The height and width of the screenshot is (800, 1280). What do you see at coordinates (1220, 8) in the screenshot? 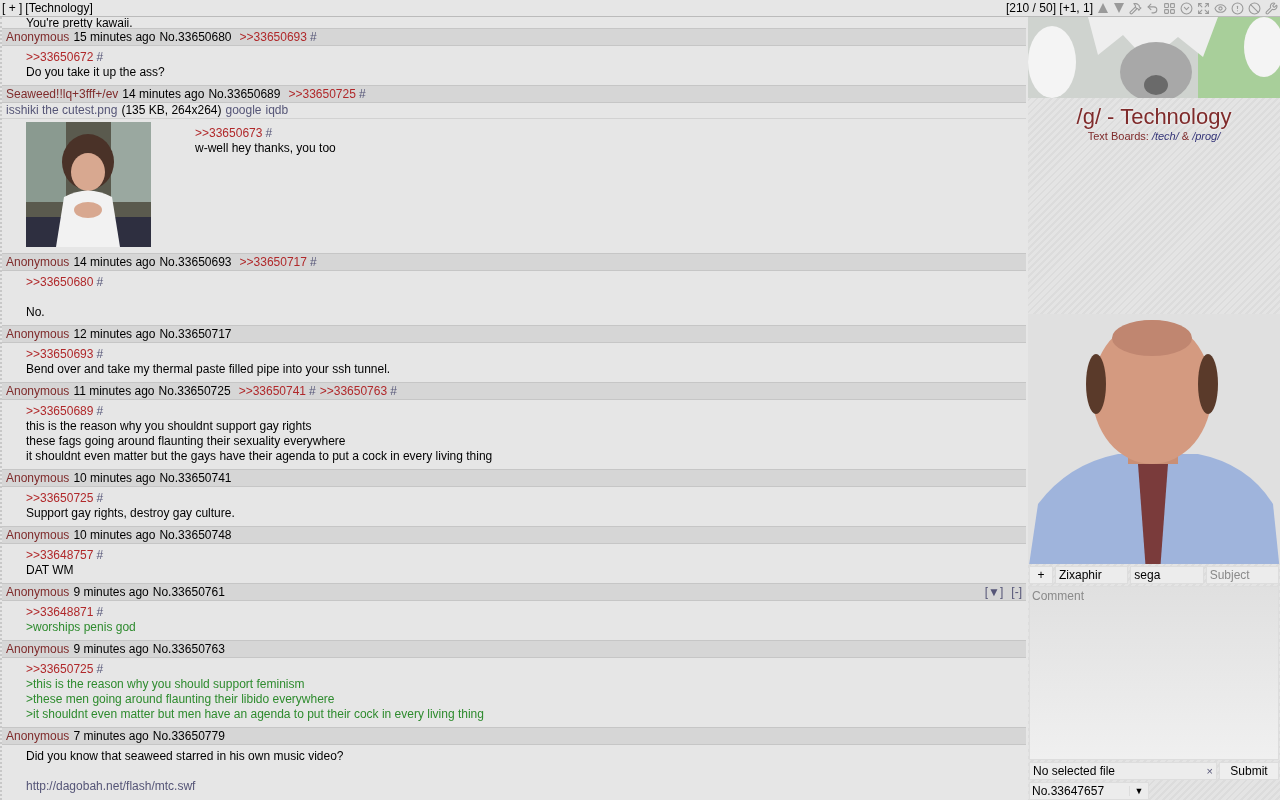
I see `eye-icon` at bounding box center [1220, 8].